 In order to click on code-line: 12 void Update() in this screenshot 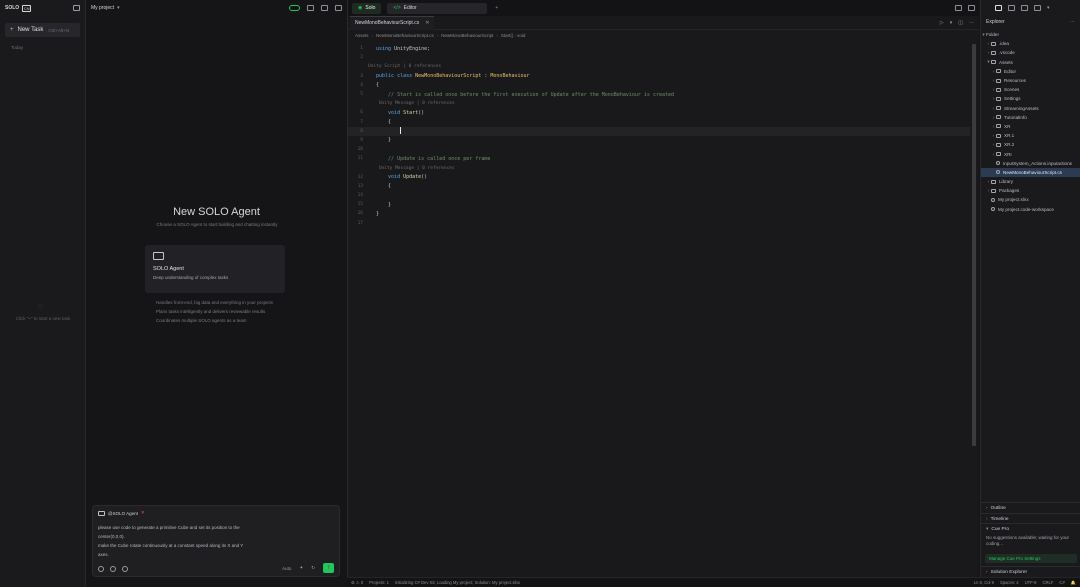, I will do `click(659, 177)`.